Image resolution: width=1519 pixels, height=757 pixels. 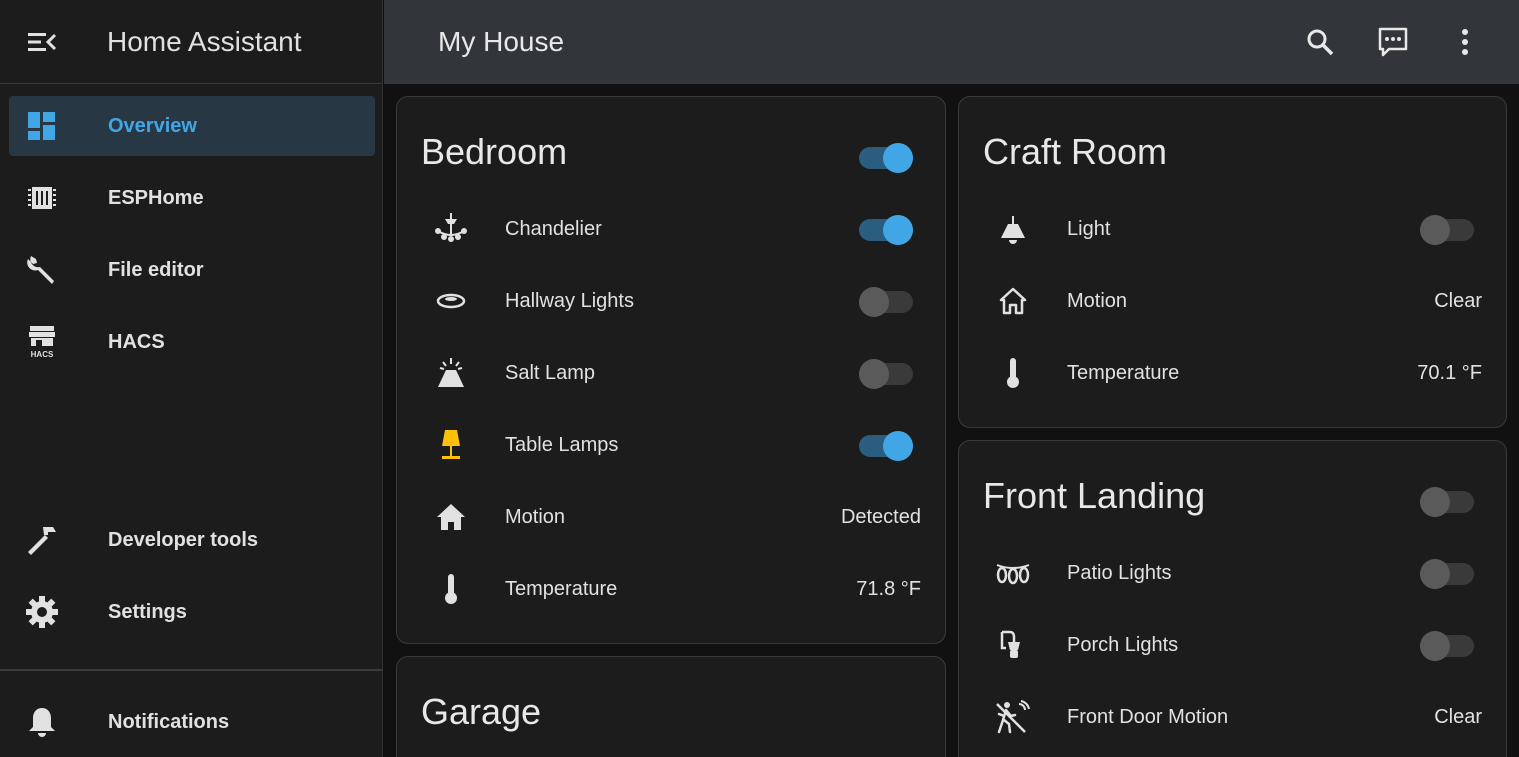 What do you see at coordinates (481, 711) in the screenshot?
I see `card-title: Garage` at bounding box center [481, 711].